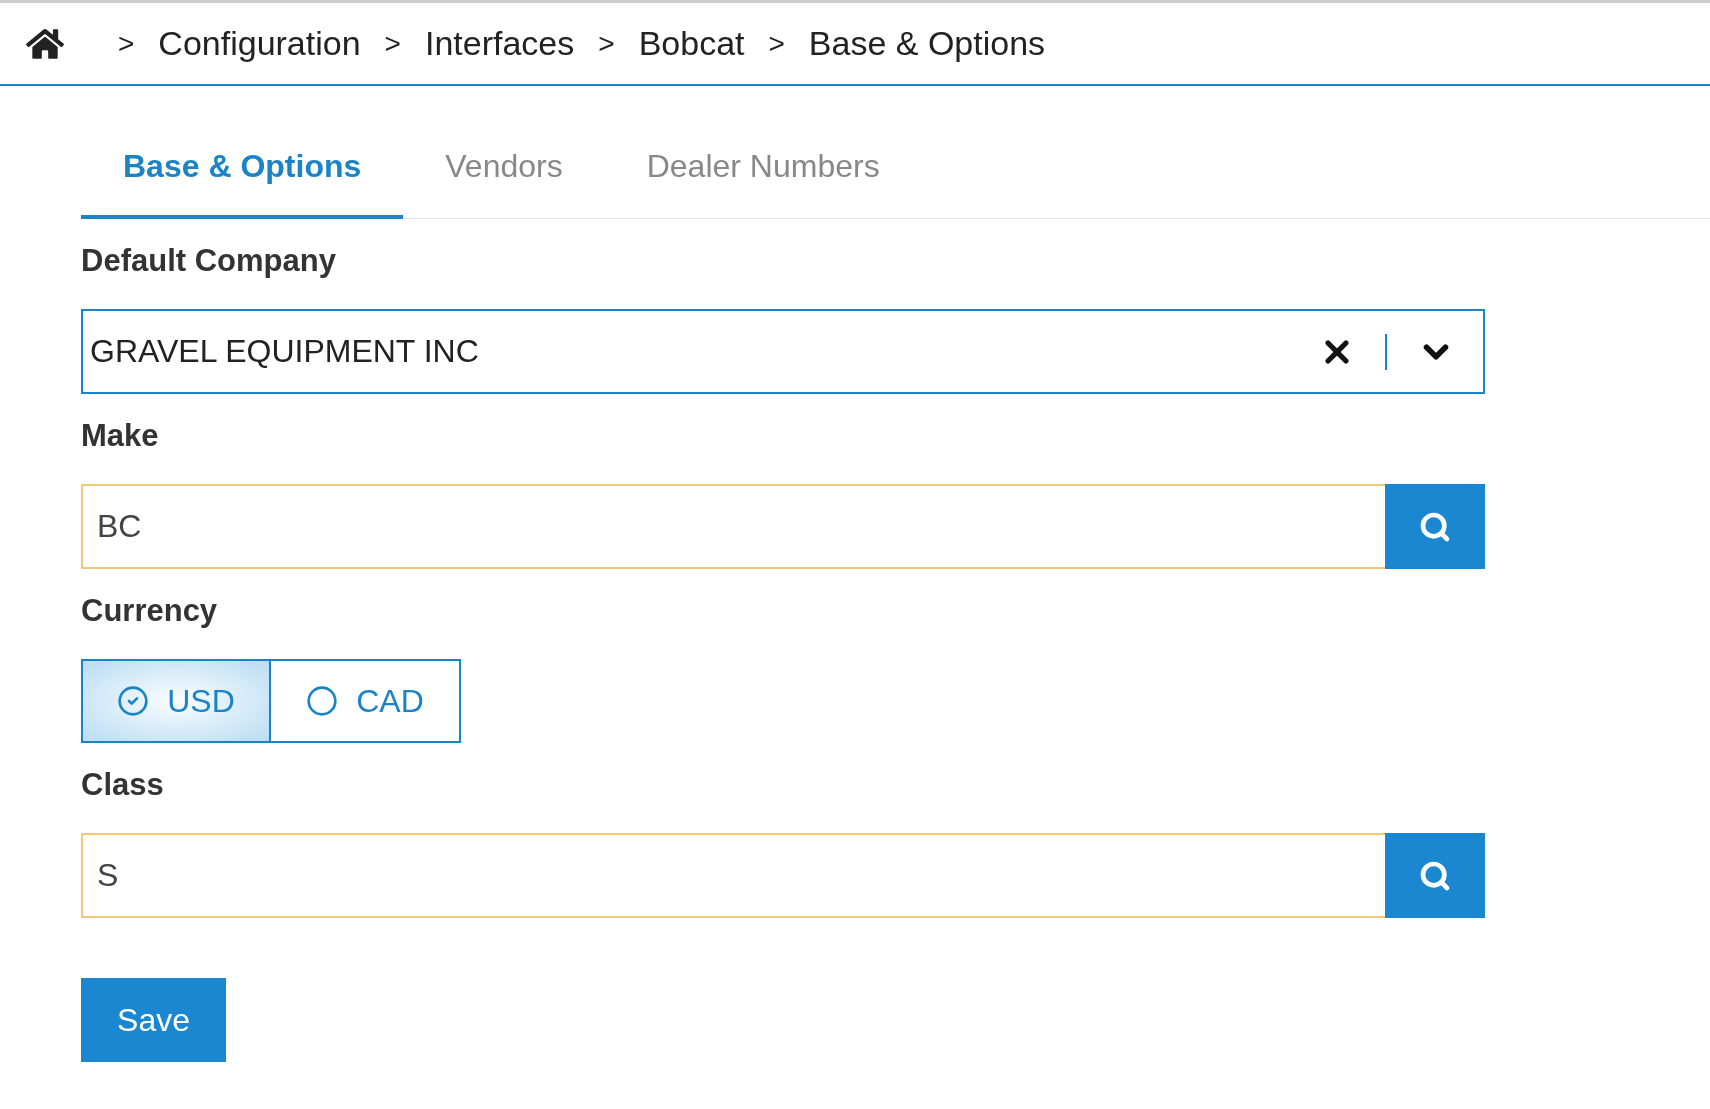 The height and width of the screenshot is (1109, 1710). I want to click on input-field: BC, so click(733, 526).